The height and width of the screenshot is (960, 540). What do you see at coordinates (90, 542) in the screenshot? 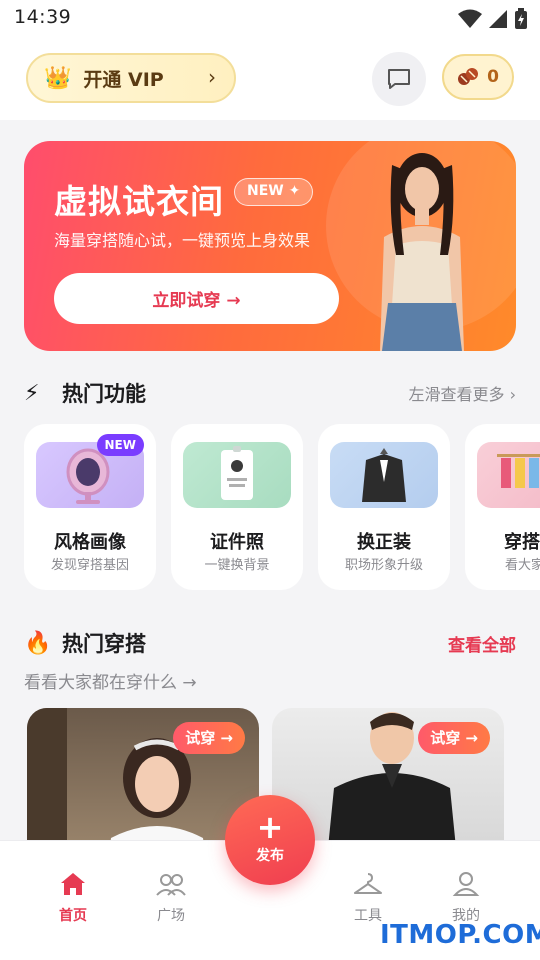
I see `feature-name: 风格画像` at bounding box center [90, 542].